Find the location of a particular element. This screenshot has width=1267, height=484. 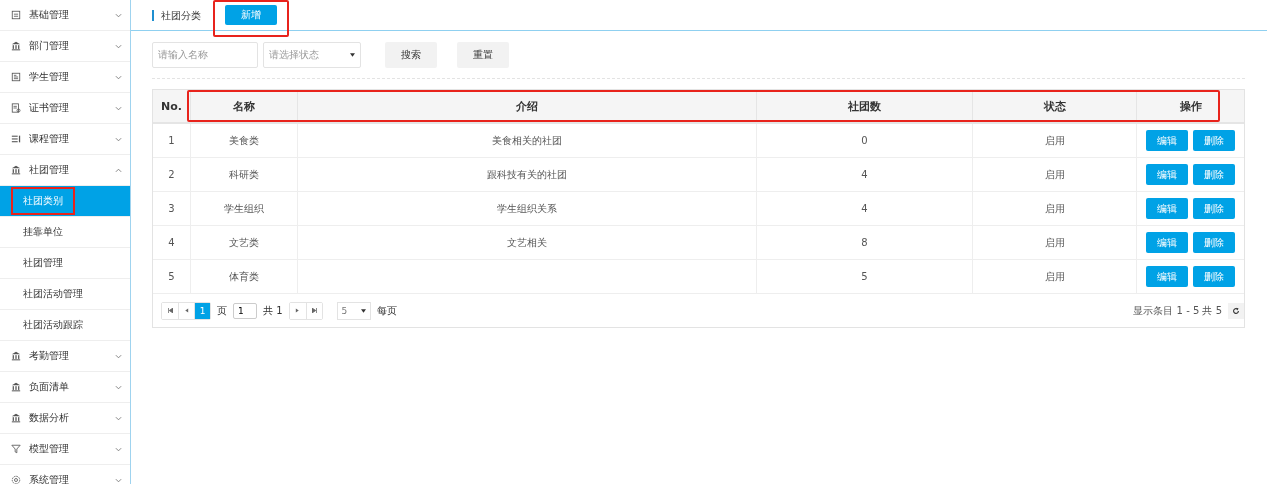

sidebar-item-label: 学生管理 is located at coordinates (49, 77).